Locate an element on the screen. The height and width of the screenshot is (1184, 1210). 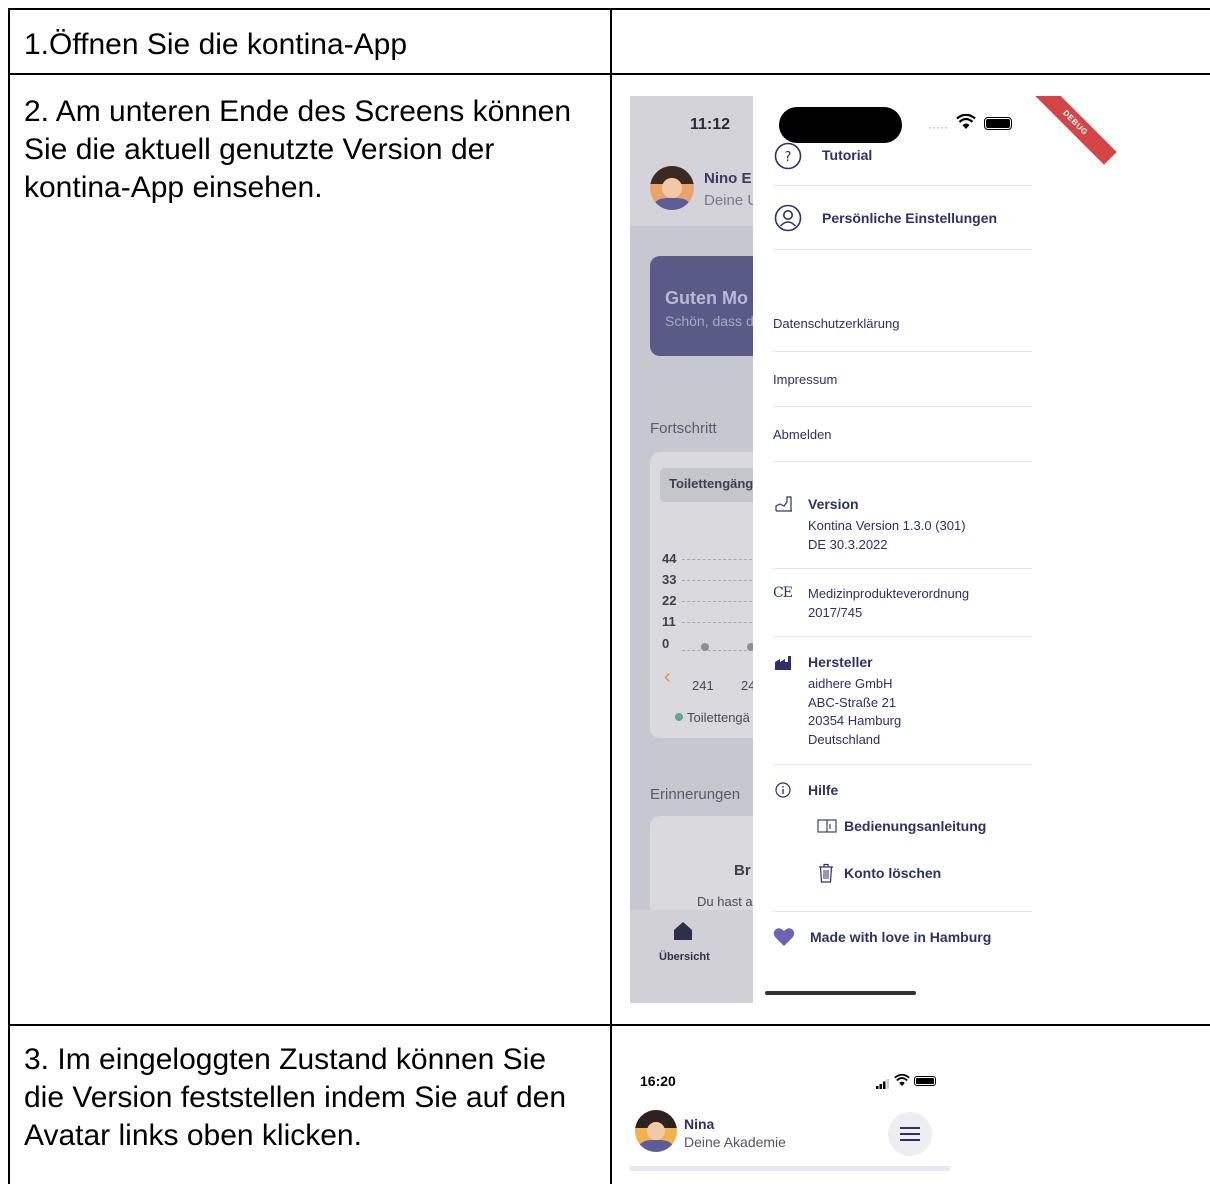
book-icon is located at coordinates (827, 826).